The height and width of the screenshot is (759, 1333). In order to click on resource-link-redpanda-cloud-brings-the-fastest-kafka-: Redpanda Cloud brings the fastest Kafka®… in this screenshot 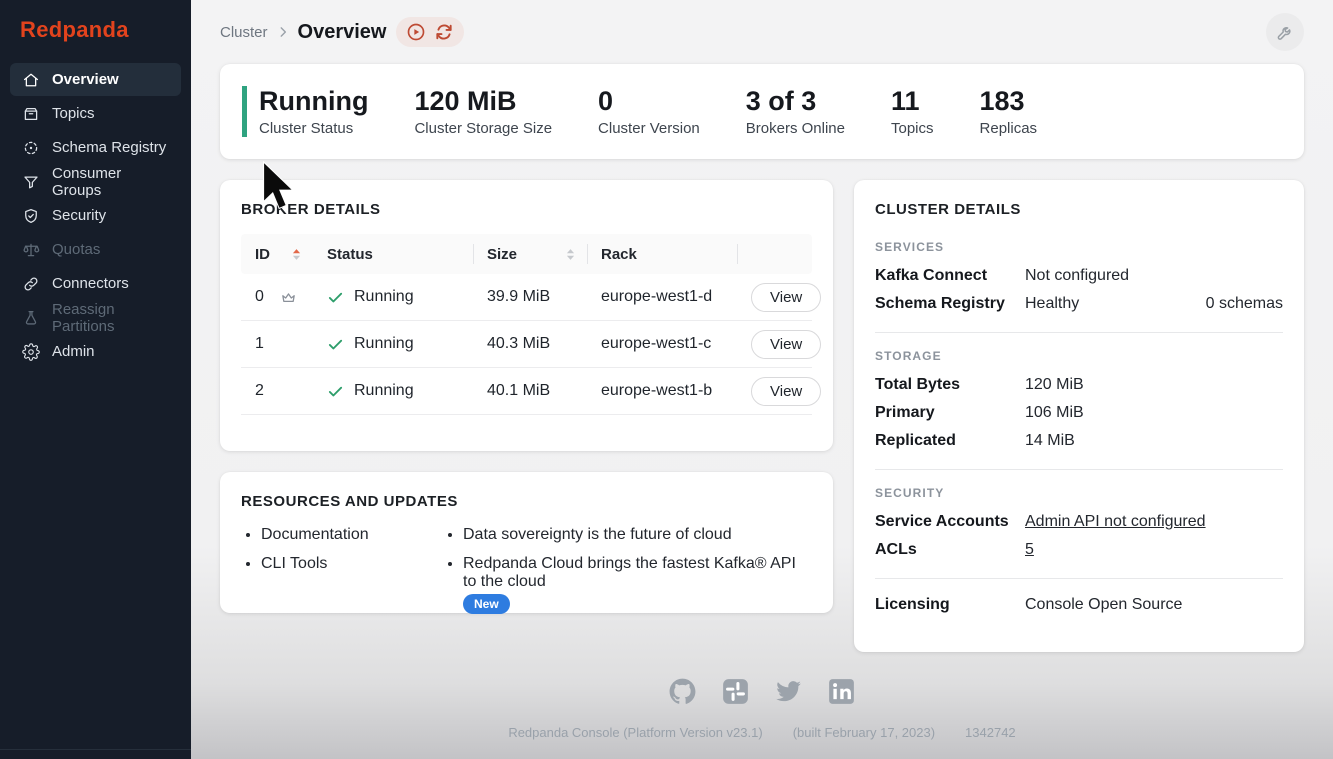, I will do `click(637, 584)`.